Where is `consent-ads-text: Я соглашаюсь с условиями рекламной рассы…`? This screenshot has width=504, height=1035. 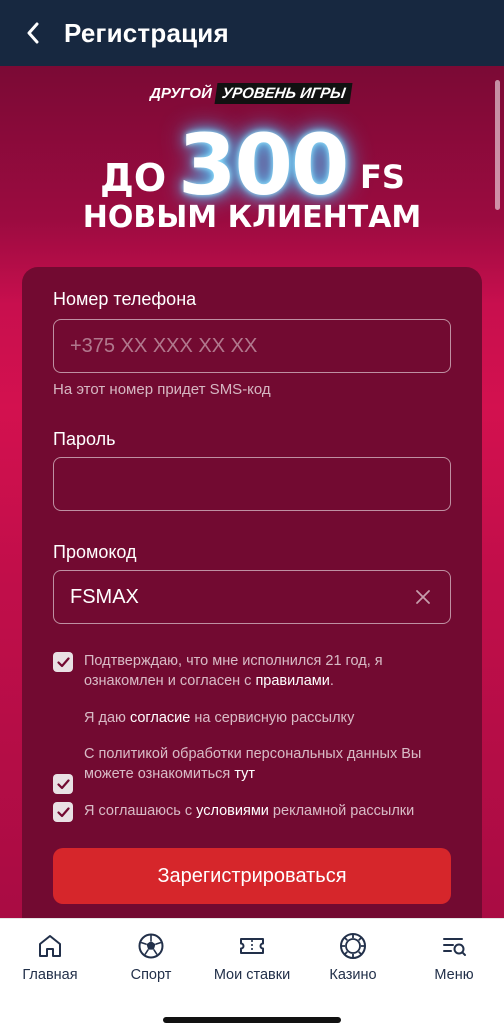 consent-ads-text: Я соглашаюсь с условиями рекламной рассы… is located at coordinates (259, 811).